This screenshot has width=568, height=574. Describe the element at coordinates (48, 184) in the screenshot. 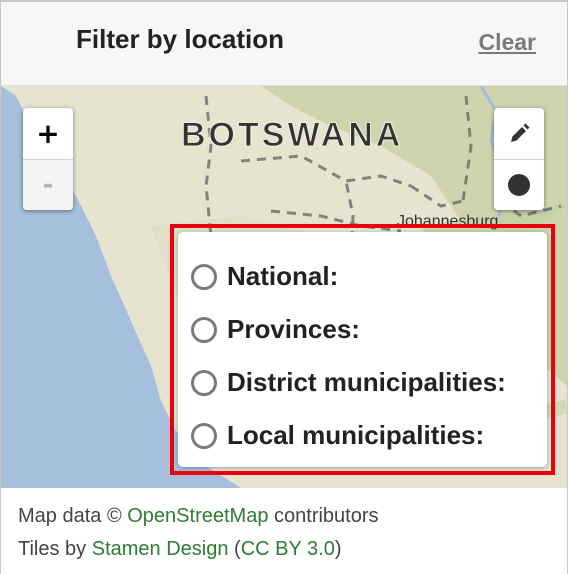

I see `zoom-out-button: -` at that location.